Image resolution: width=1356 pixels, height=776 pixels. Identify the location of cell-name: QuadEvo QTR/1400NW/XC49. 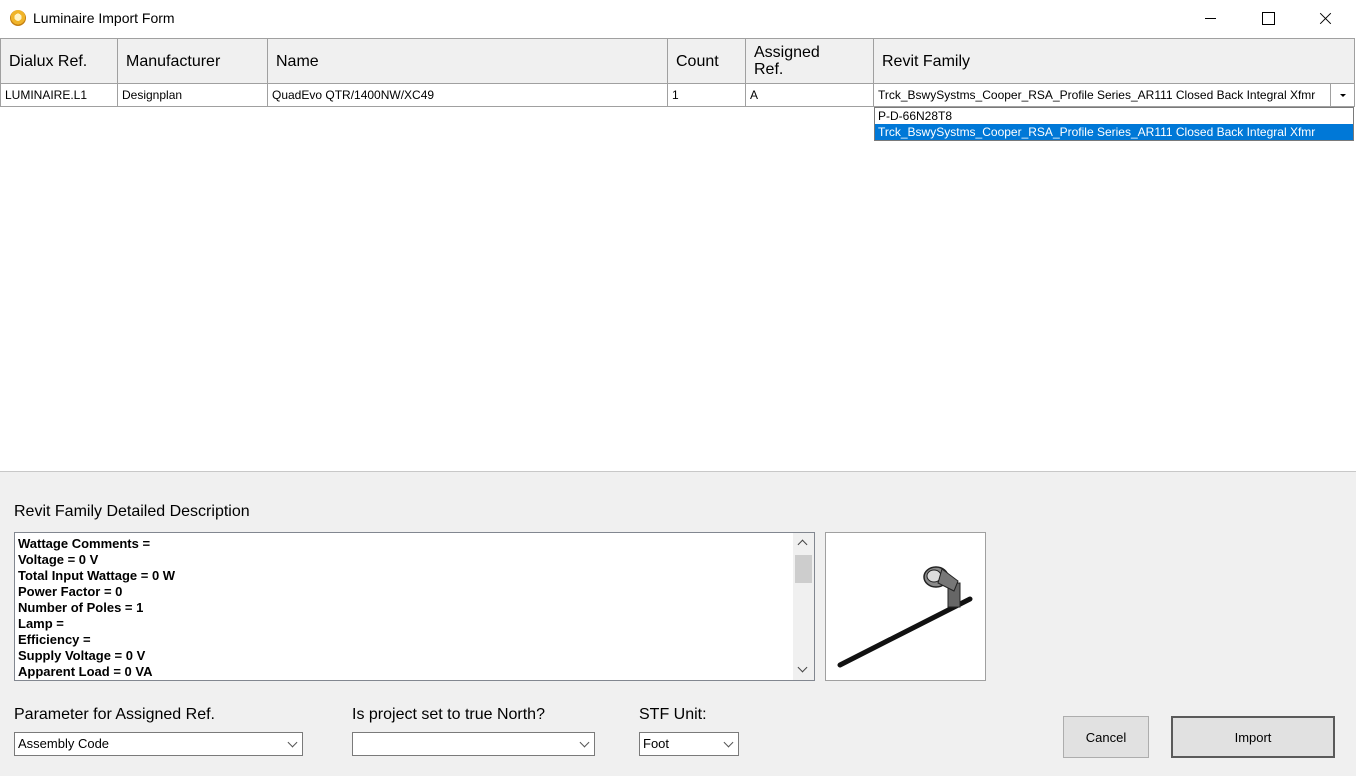
(468, 95).